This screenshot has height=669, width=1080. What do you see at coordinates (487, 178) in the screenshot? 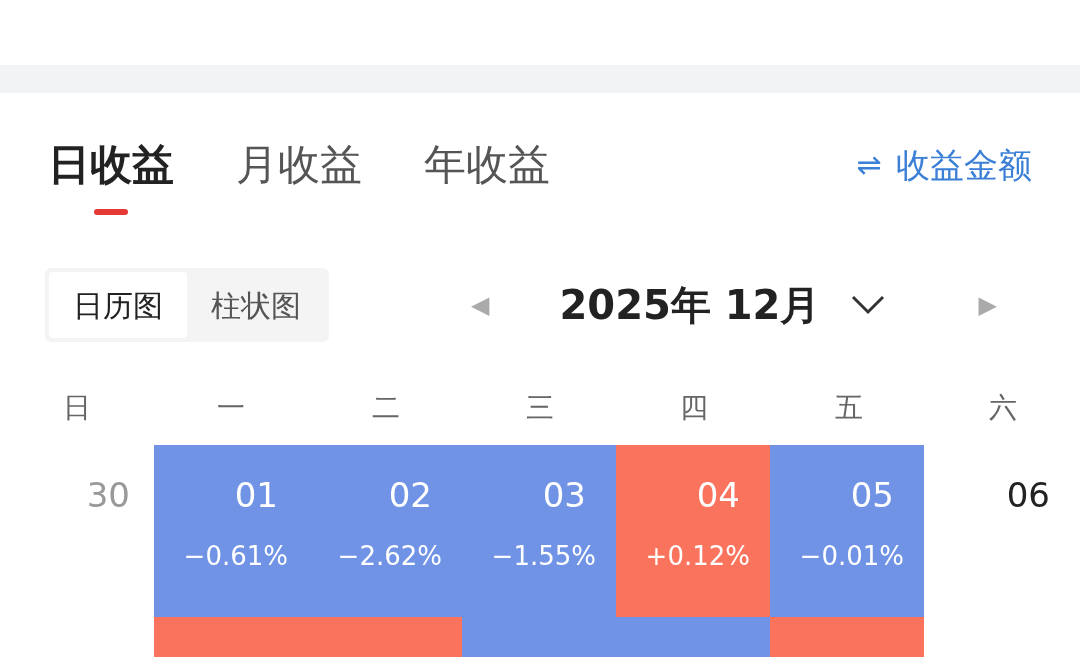
I see `tab: 年收益` at bounding box center [487, 178].